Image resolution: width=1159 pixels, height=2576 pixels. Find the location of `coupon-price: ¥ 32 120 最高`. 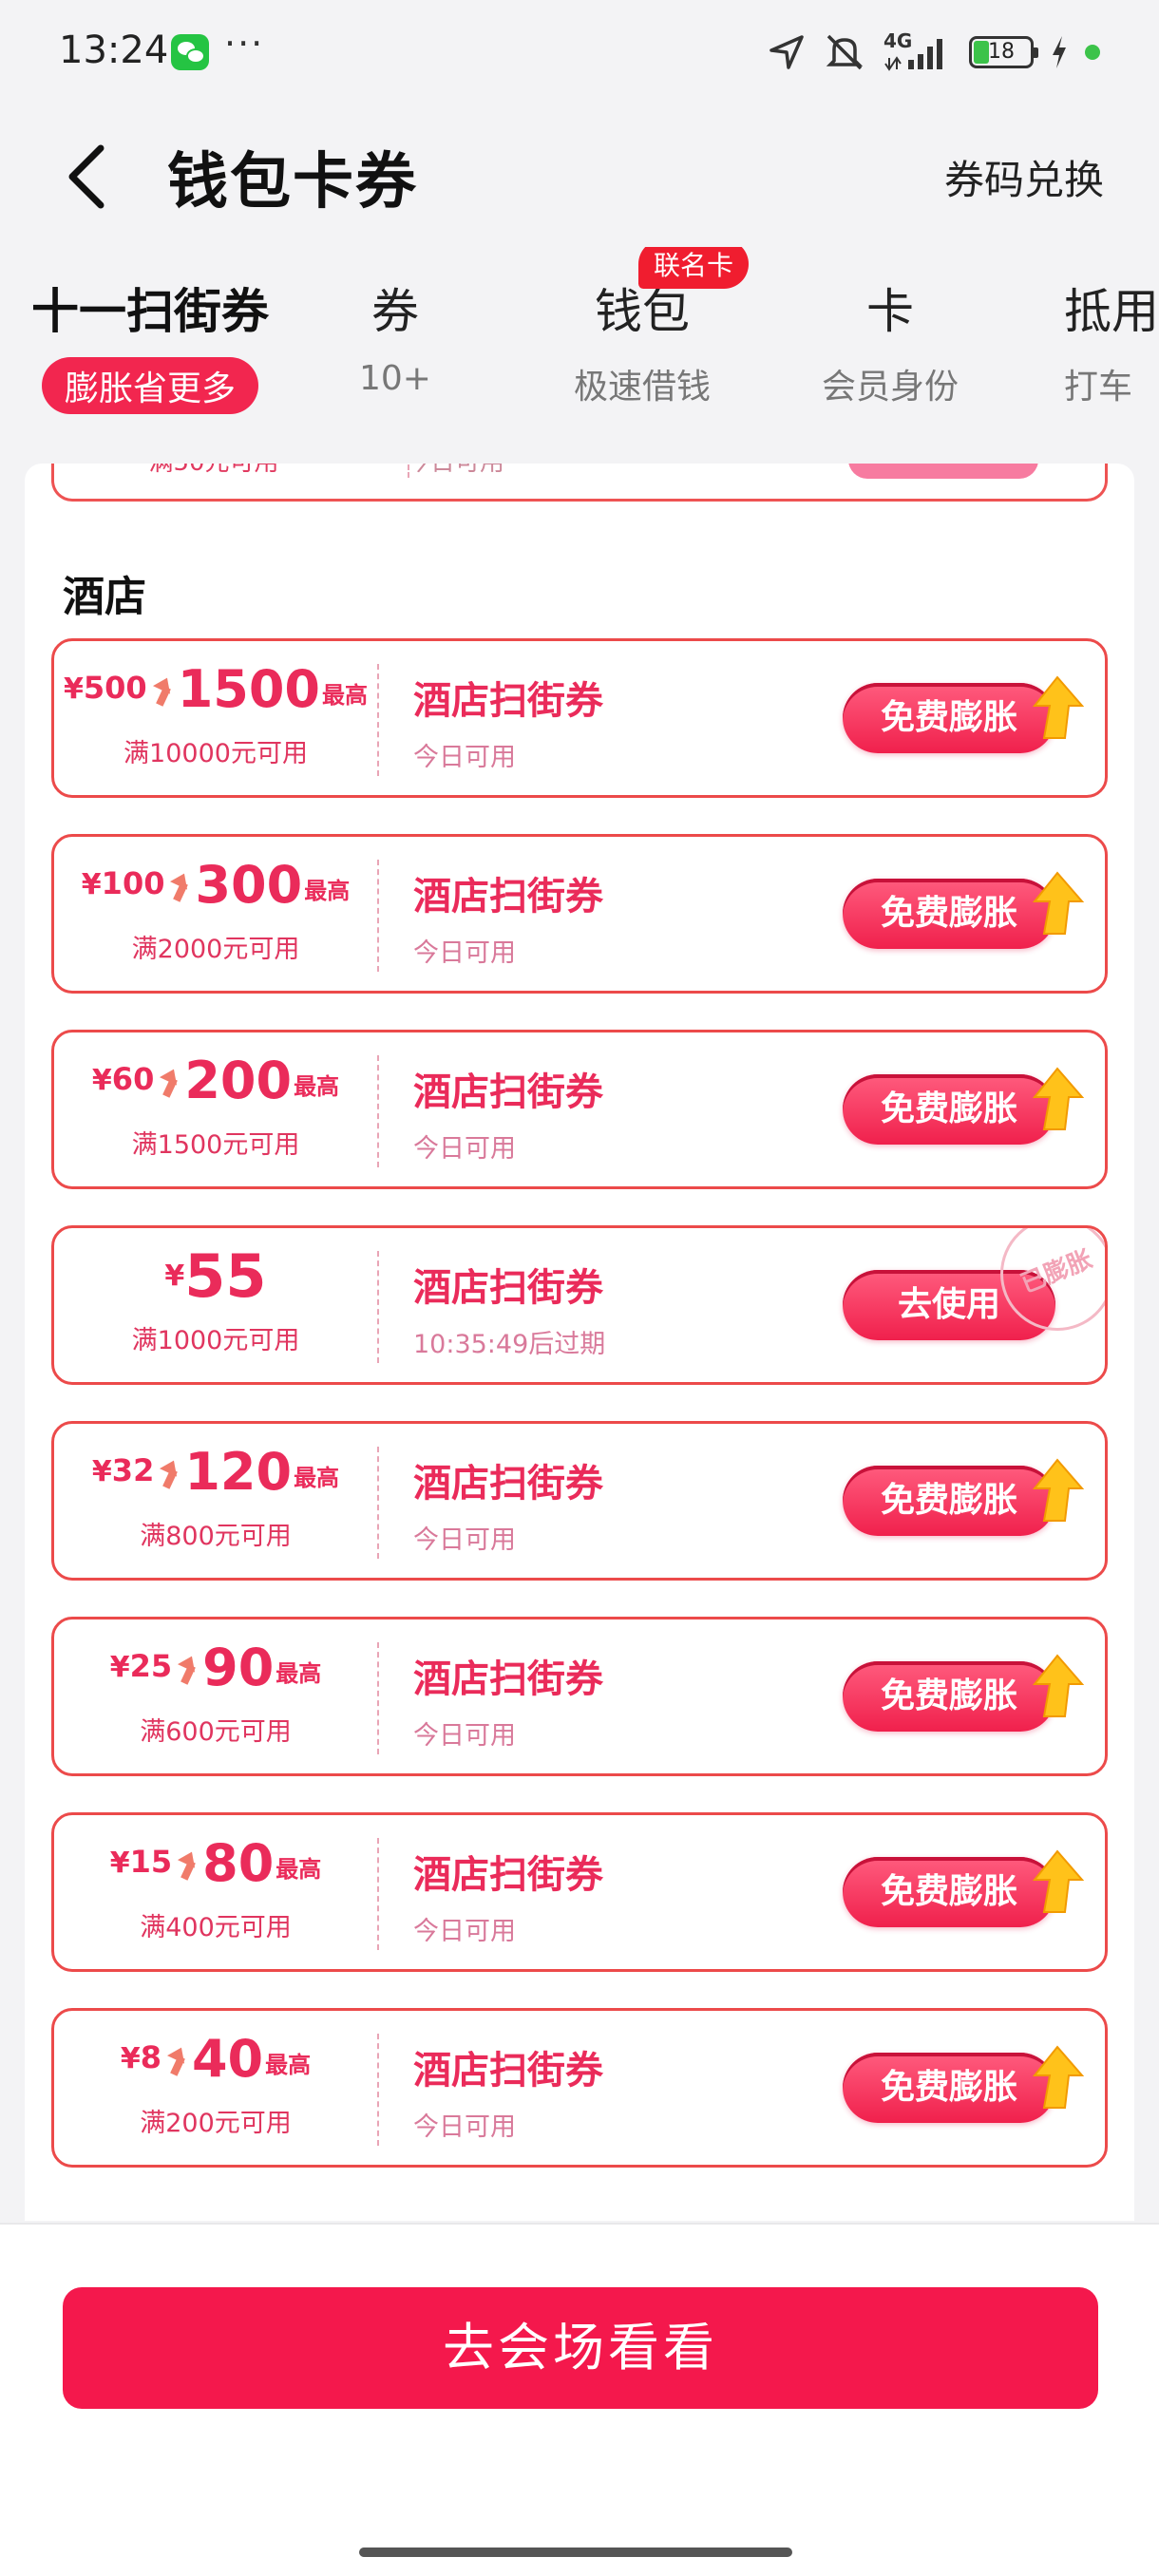

coupon-price: ¥ 32 120 最高 is located at coordinates (215, 1472).